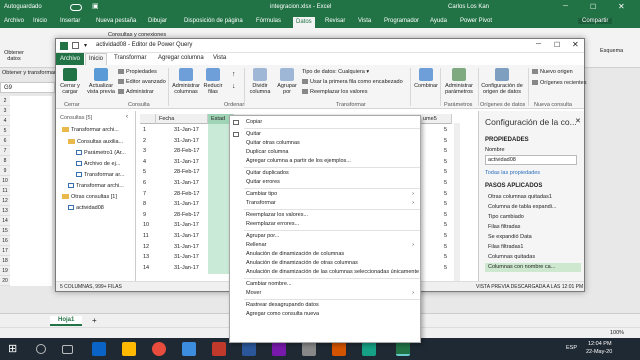  What do you see at coordinates (476, 21) in the screenshot?
I see `tab-power-pivot: Power Pivot` at bounding box center [476, 21].